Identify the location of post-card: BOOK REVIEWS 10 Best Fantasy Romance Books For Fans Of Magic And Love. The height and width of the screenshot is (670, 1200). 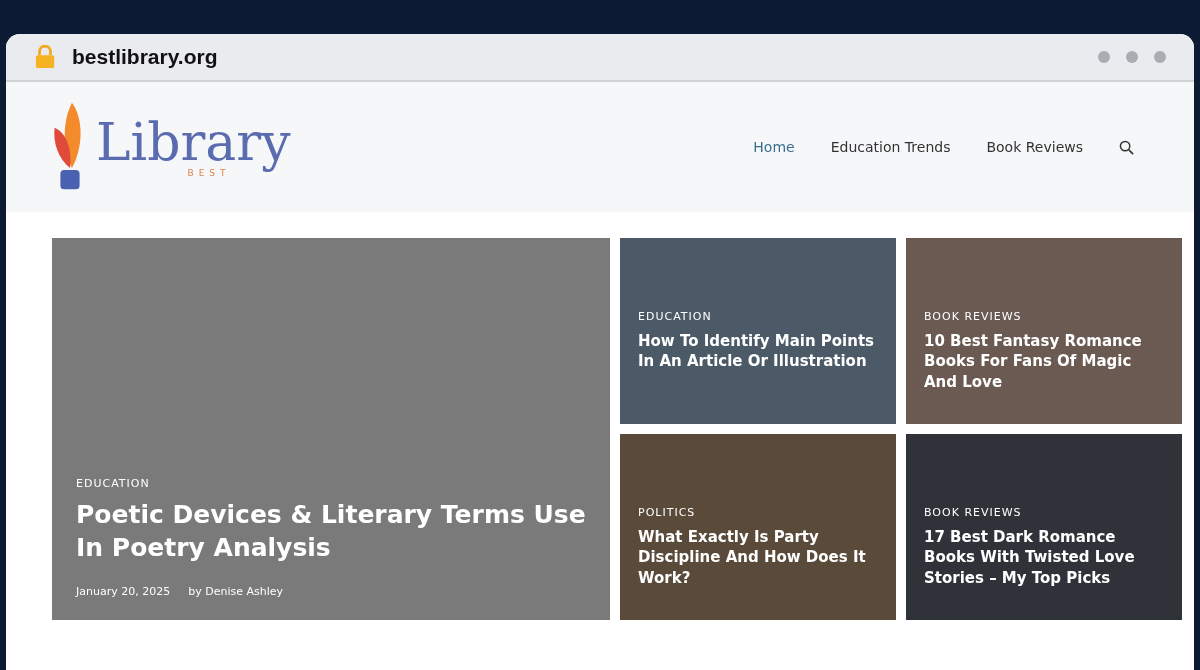
(1044, 331).